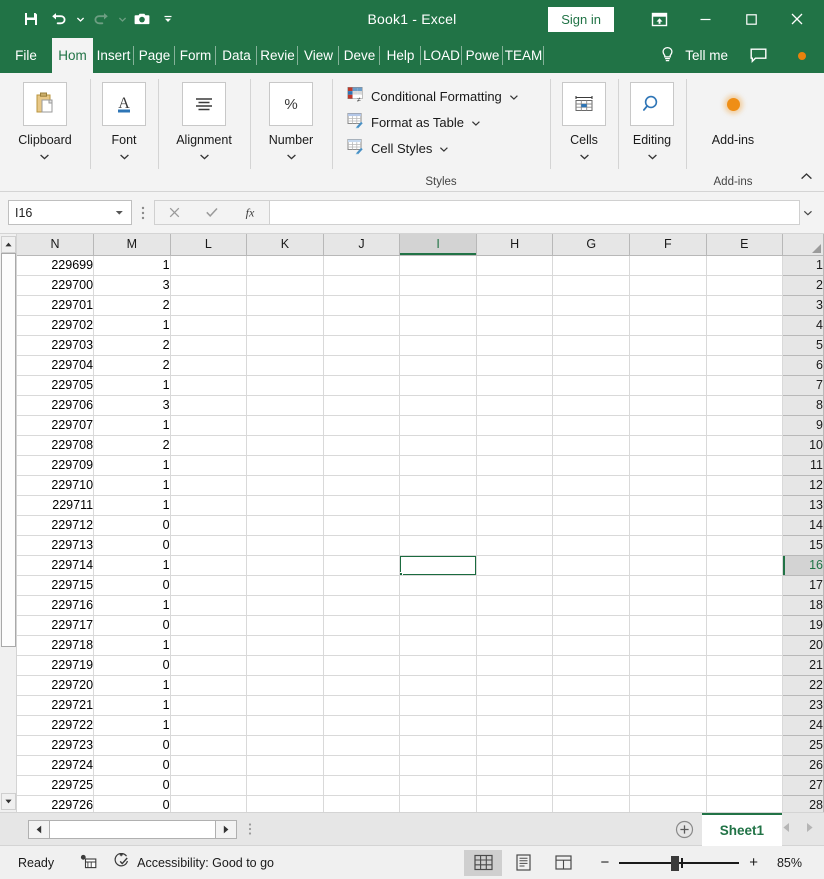 The width and height of the screenshot is (824, 879). I want to click on cell-G16, so click(591, 565).